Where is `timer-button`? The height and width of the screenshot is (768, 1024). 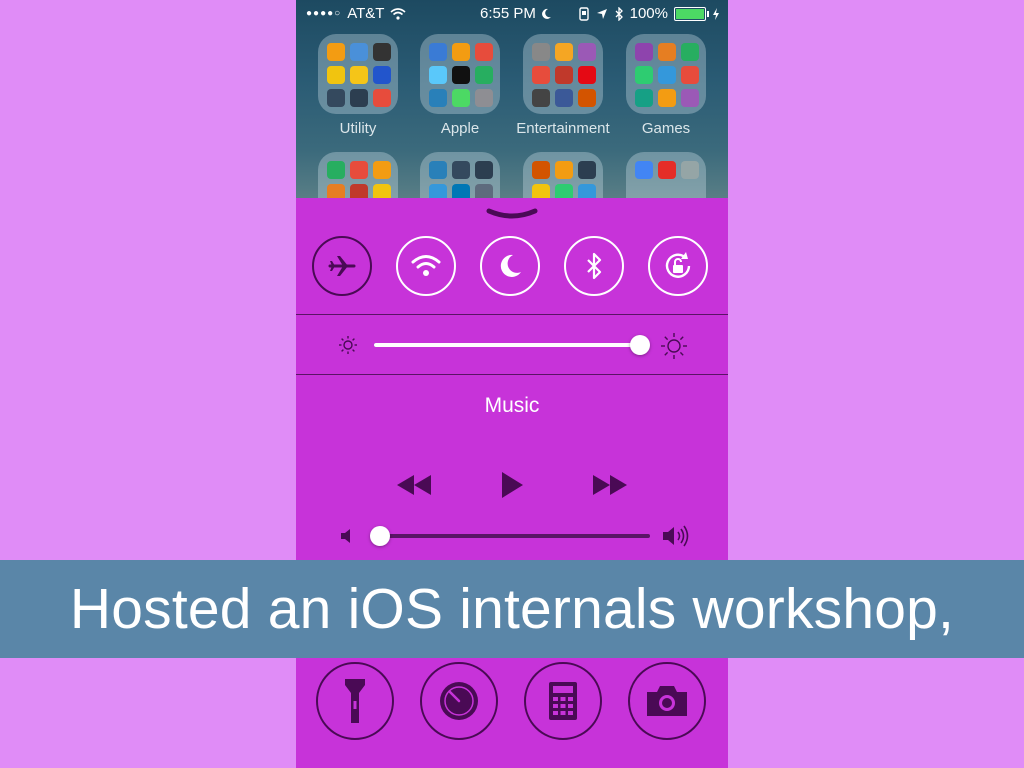
timer-button is located at coordinates (459, 701).